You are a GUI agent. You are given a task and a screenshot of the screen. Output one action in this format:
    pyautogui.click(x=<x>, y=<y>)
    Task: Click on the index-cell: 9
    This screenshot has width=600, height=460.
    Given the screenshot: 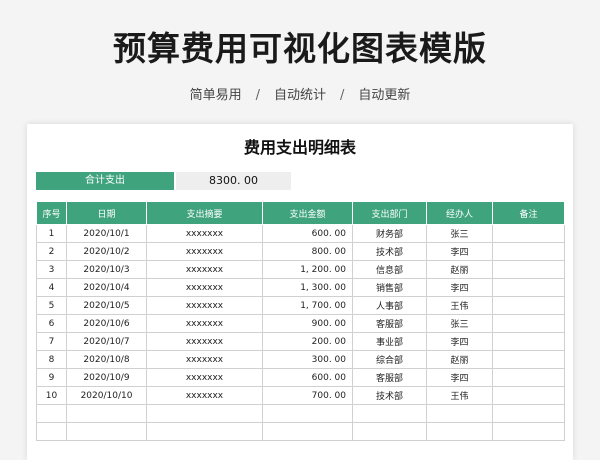 What is the action you would take?
    pyautogui.click(x=51, y=377)
    